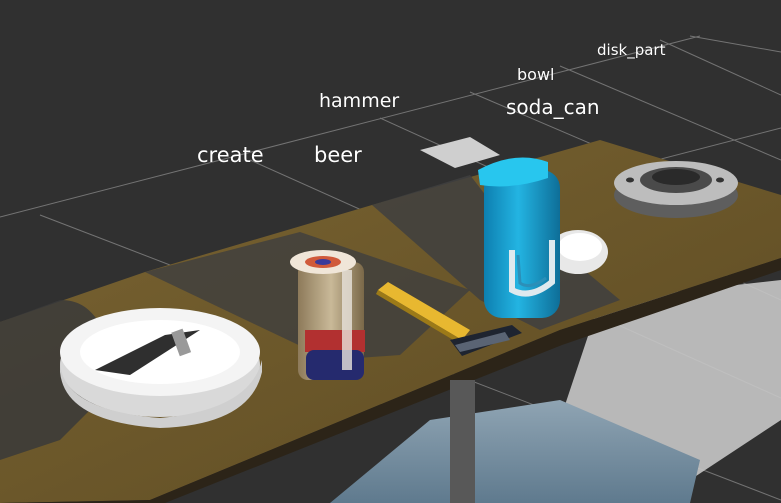 This screenshot has height=503, width=781. I want to click on table-leg, so click(462, 441).